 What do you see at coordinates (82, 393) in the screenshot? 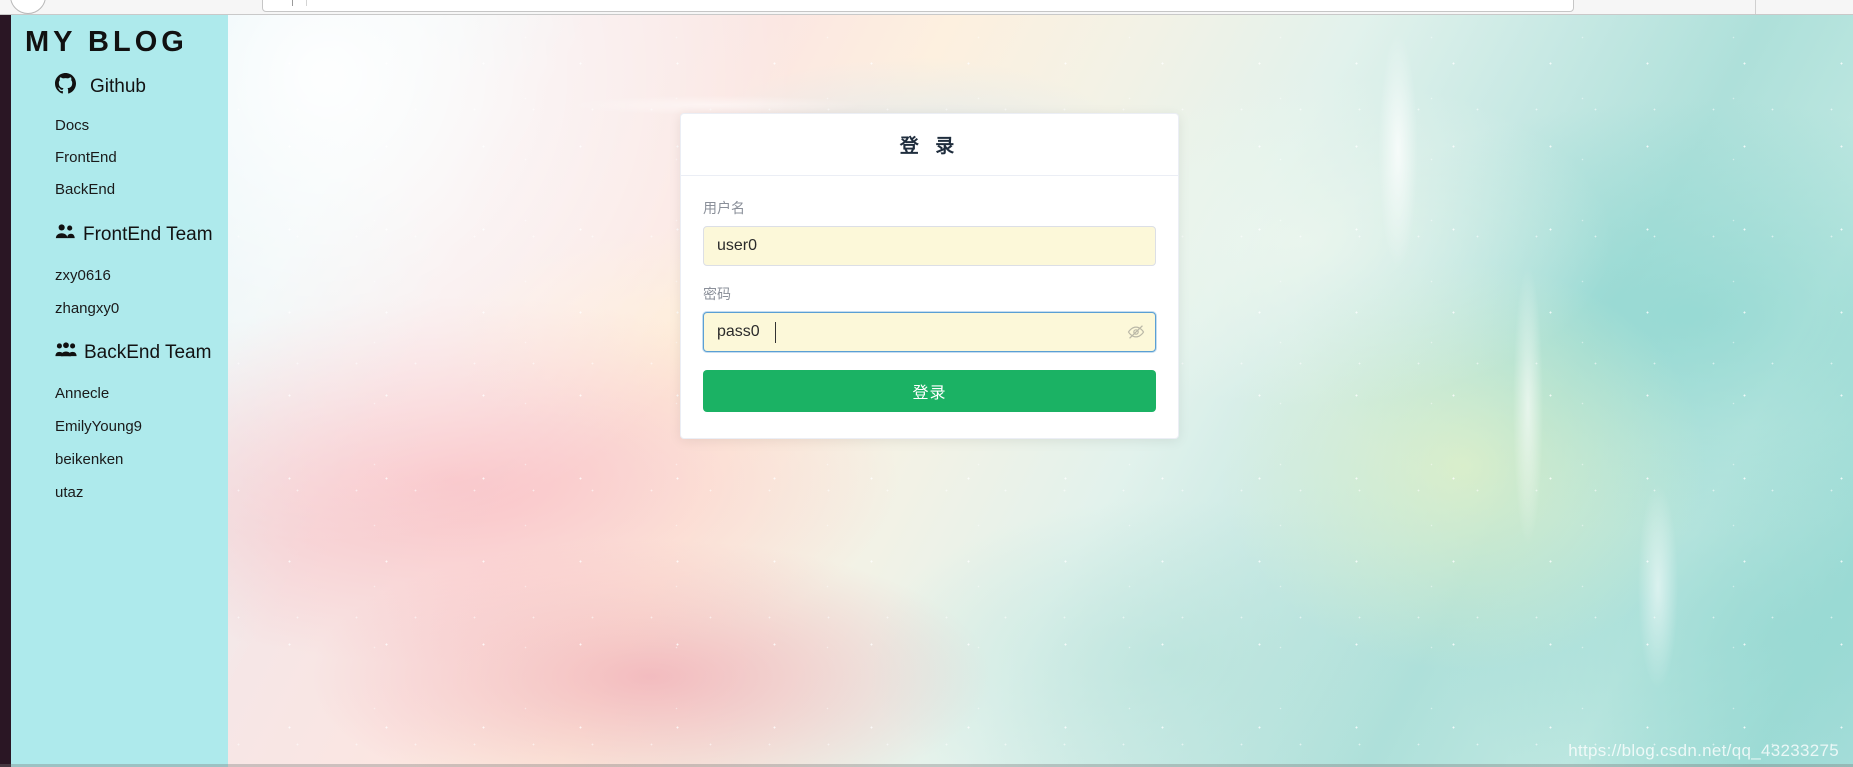
I see `sidebar-member-annecle: Annecle` at bounding box center [82, 393].